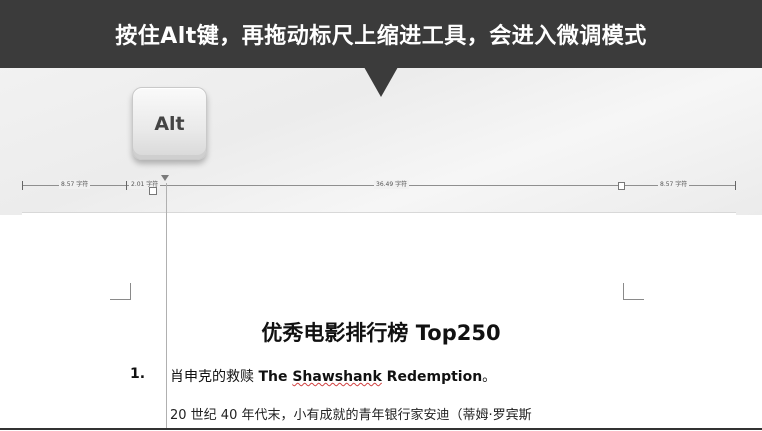 The height and width of the screenshot is (431, 762). Describe the element at coordinates (120, 291) in the screenshot. I see `margin-corner-left` at that location.